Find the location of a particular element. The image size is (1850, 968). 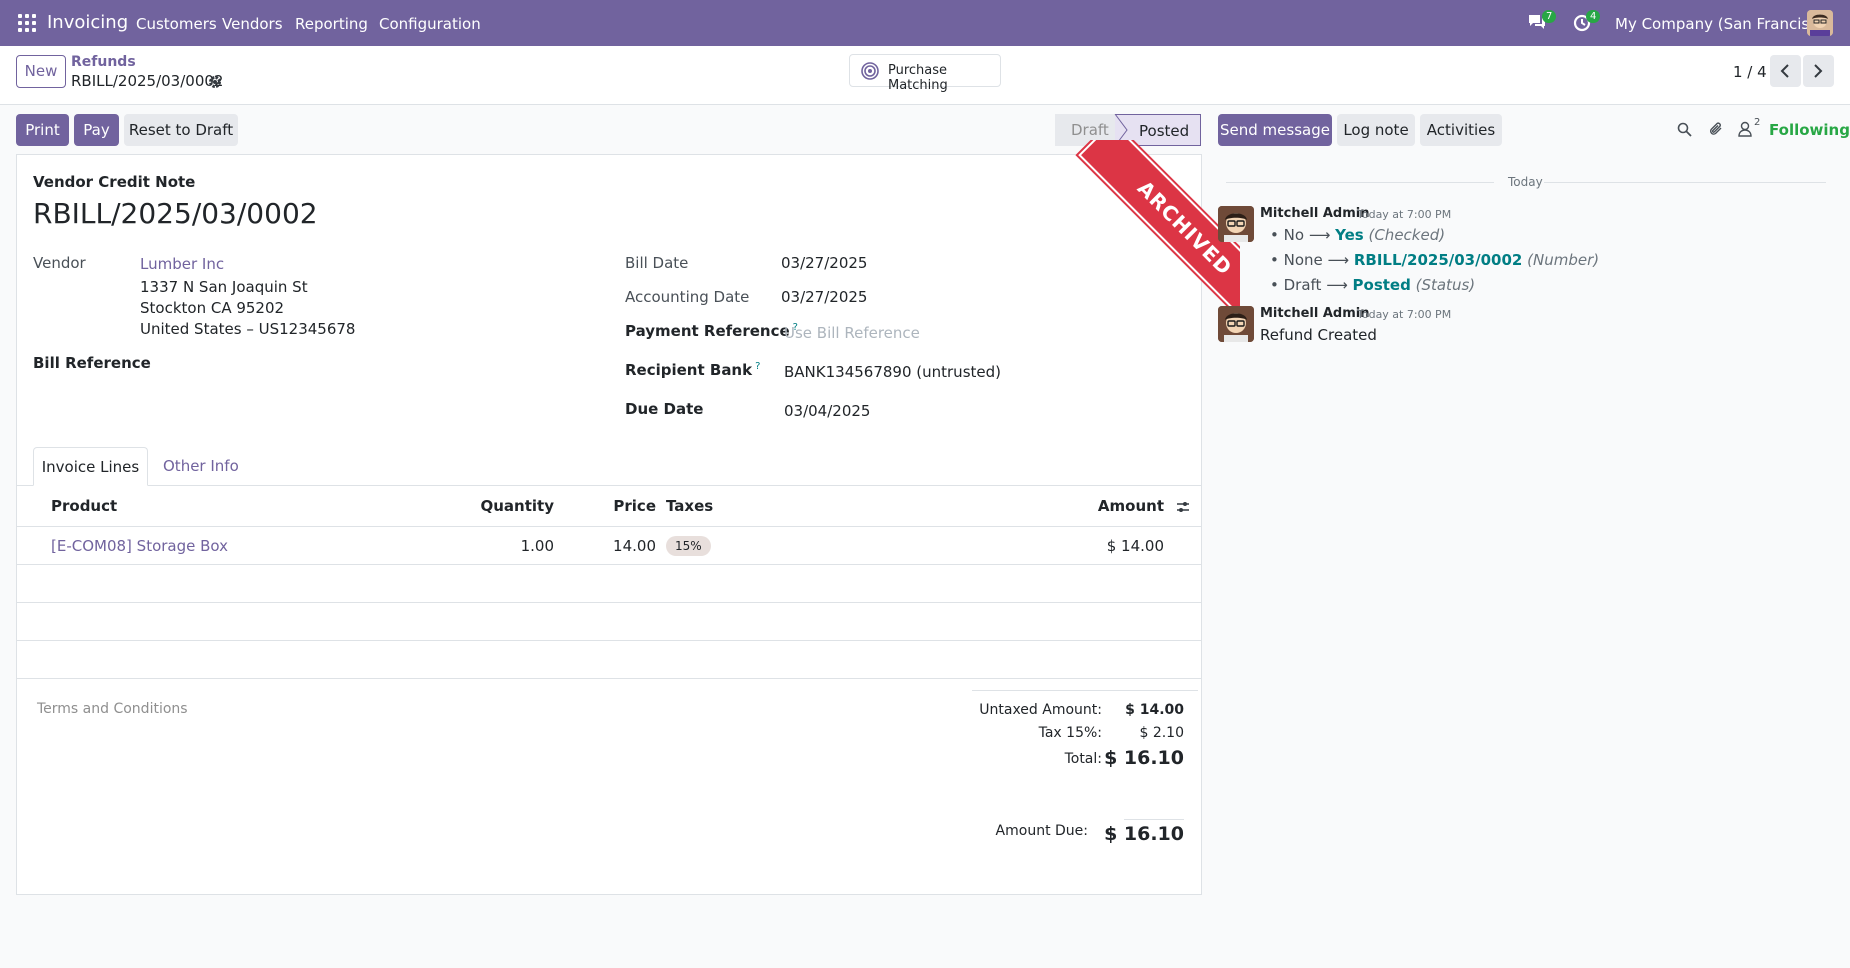

bill-date-label: Bill Date is located at coordinates (657, 263).